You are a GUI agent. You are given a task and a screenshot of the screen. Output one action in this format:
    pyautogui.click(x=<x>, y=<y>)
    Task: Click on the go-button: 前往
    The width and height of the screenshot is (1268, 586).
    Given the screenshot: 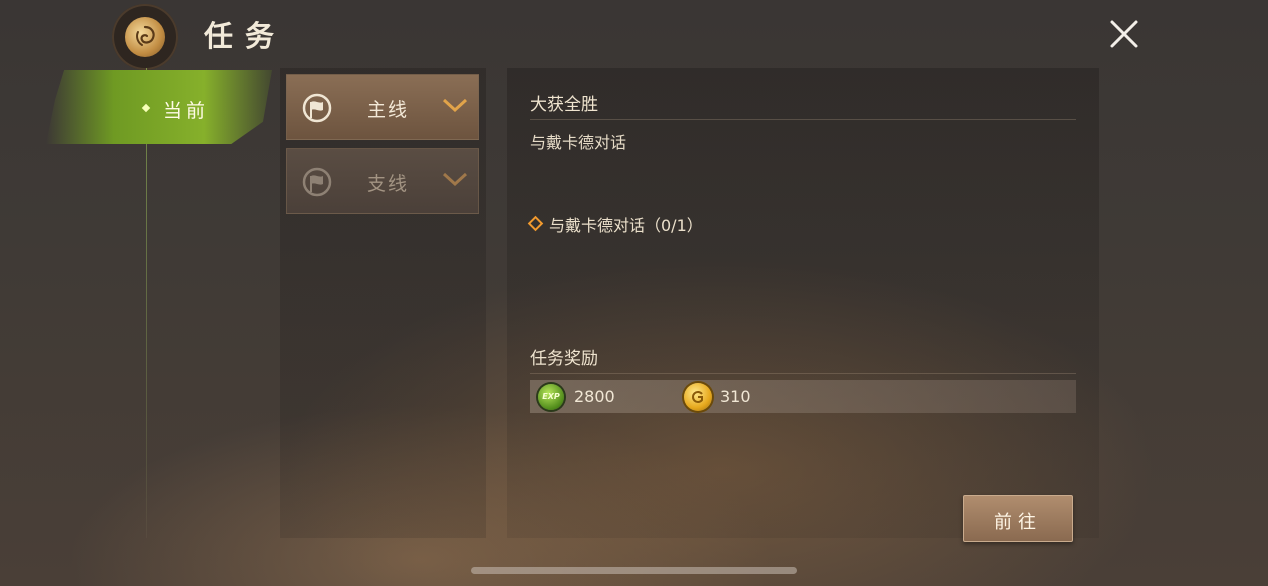 What is the action you would take?
    pyautogui.click(x=1018, y=518)
    